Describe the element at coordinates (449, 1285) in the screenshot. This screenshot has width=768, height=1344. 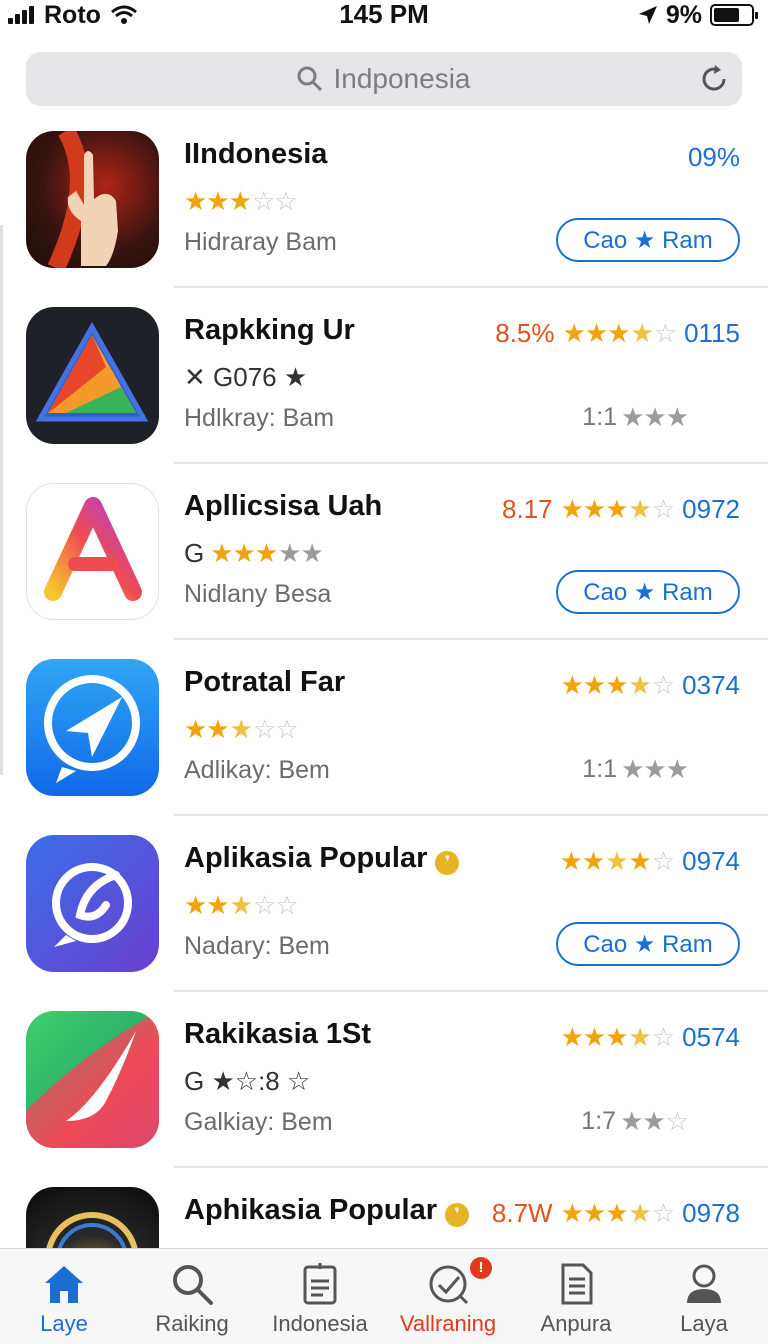
I see `check-circle-icon` at that location.